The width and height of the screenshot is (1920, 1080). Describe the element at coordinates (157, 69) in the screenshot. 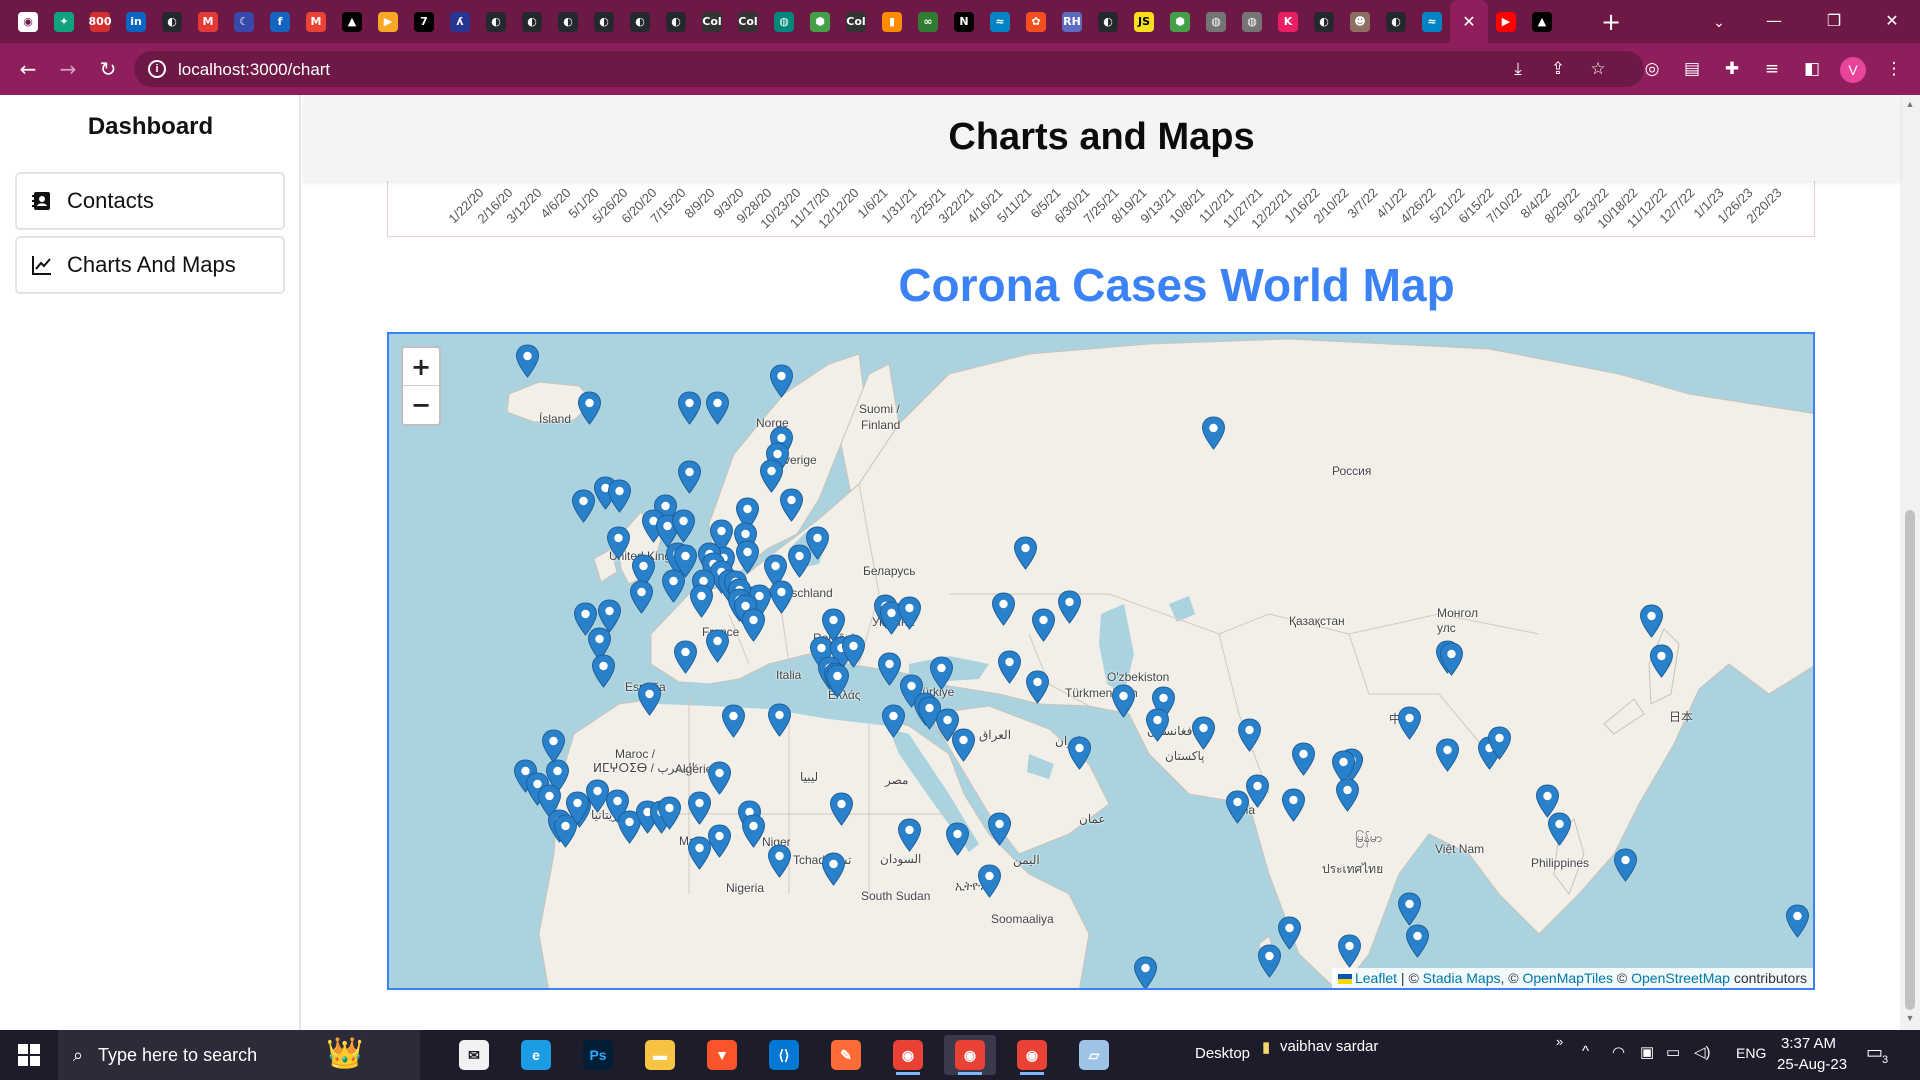

I see `site-info-icon: i` at that location.